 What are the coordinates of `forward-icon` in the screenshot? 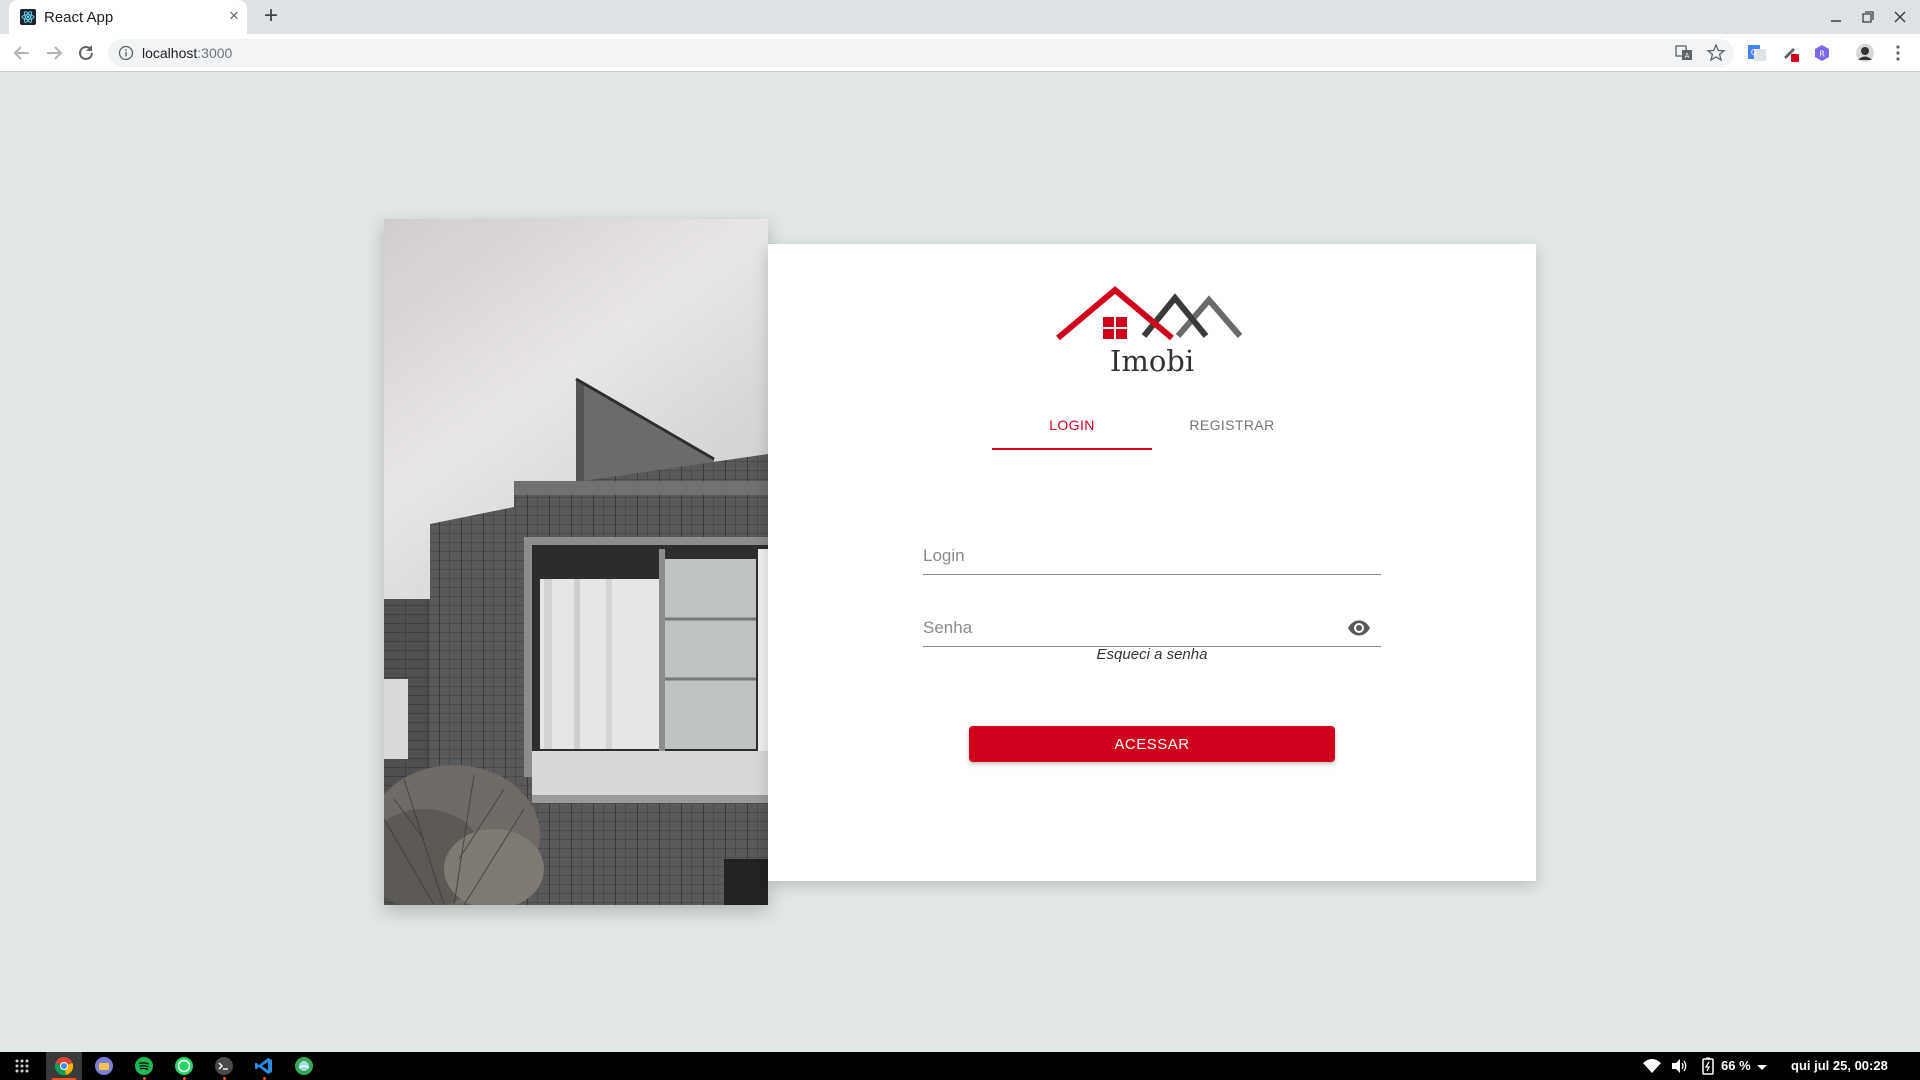 It's located at (54, 53).